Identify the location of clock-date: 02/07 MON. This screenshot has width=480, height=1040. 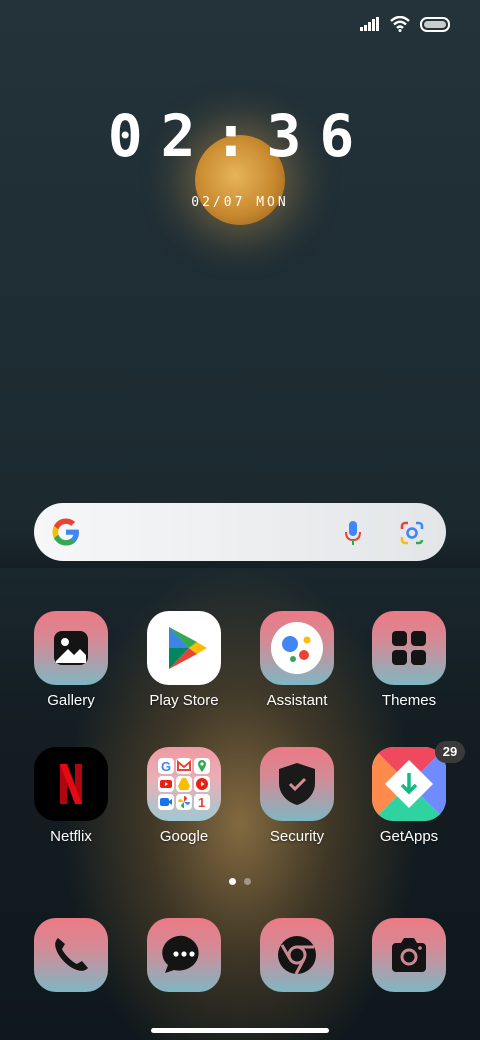
(240, 202).